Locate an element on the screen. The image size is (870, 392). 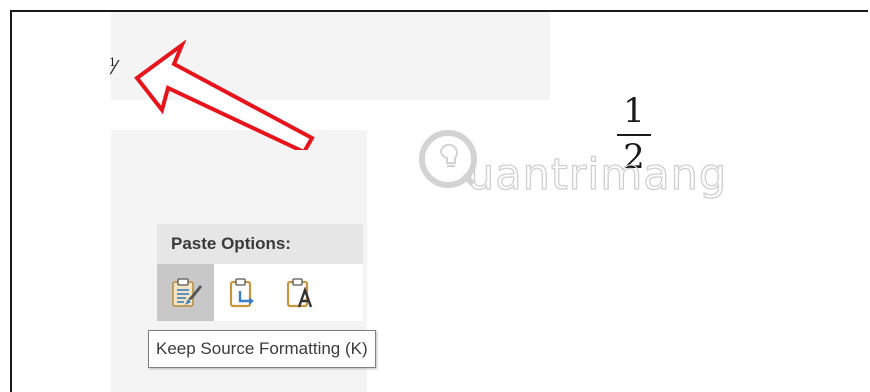
fraction-bar is located at coordinates (634, 135).